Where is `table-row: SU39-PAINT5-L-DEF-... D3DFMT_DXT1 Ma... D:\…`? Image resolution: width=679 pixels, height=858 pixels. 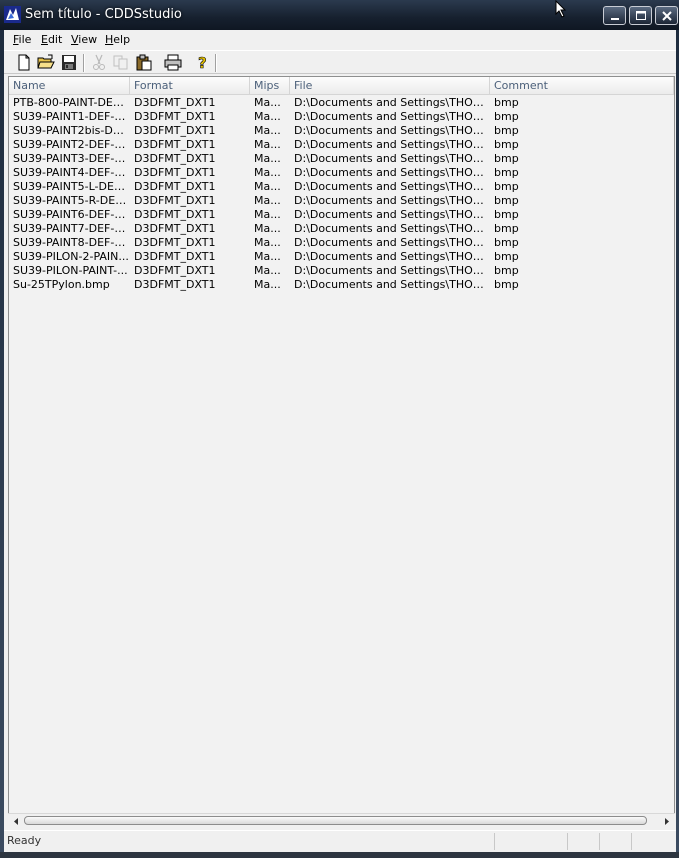
table-row: SU39-PAINT5-L-DEF-... D3DFMT_DXT1 Ma... D:\… is located at coordinates (341, 187).